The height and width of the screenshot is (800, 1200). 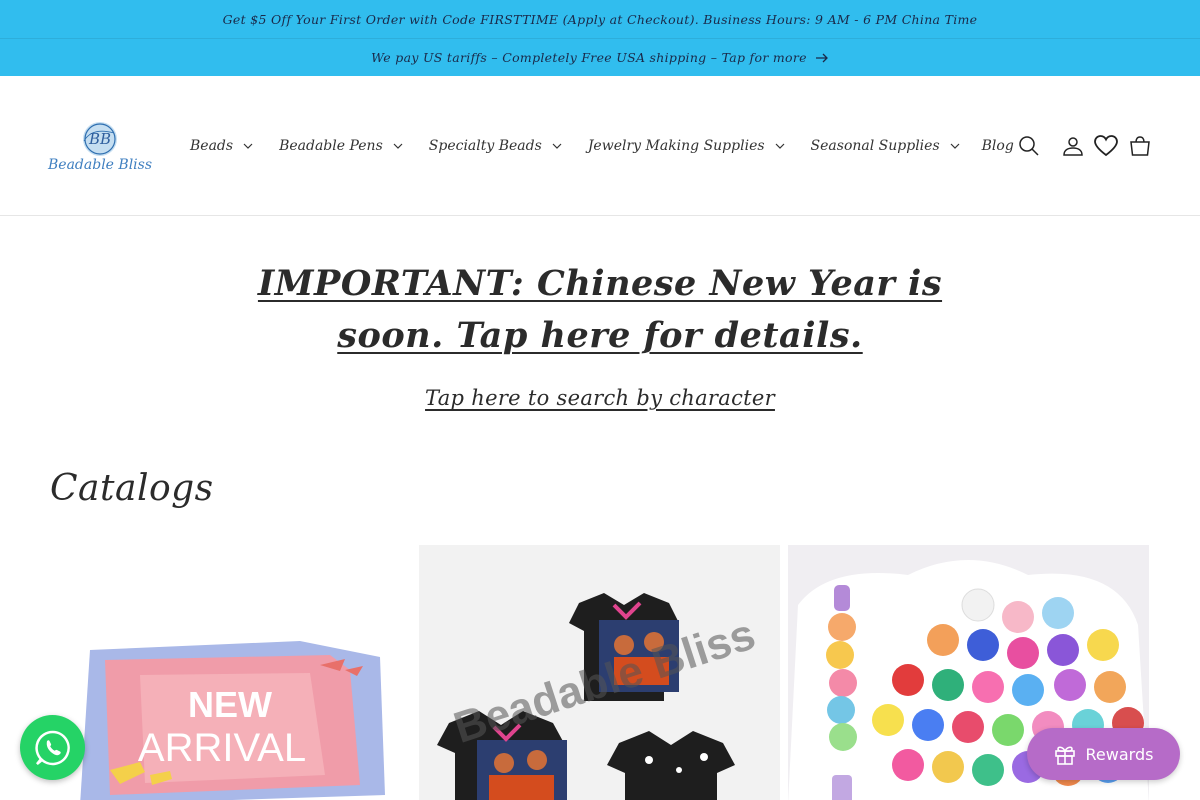 I want to click on nav-item-label: Blog, so click(x=997, y=145).